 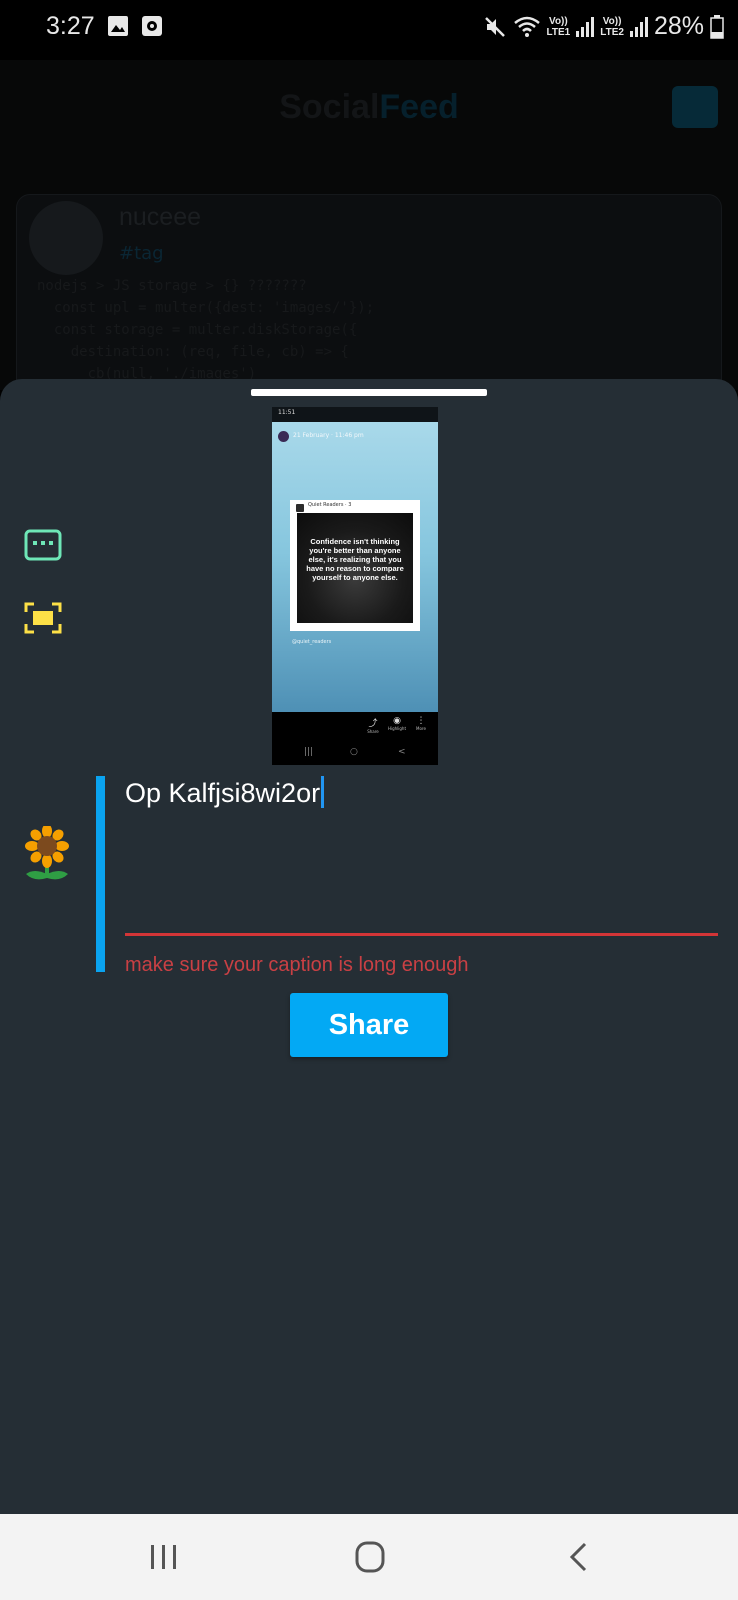 I want to click on caption-error-text: make sure your caption is long enough, so click(x=297, y=965).